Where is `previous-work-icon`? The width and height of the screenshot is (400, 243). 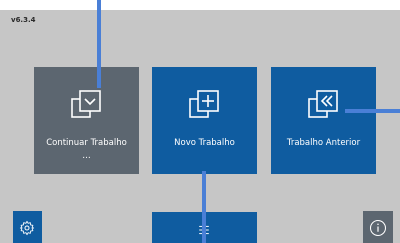 previous-work-icon is located at coordinates (323, 104).